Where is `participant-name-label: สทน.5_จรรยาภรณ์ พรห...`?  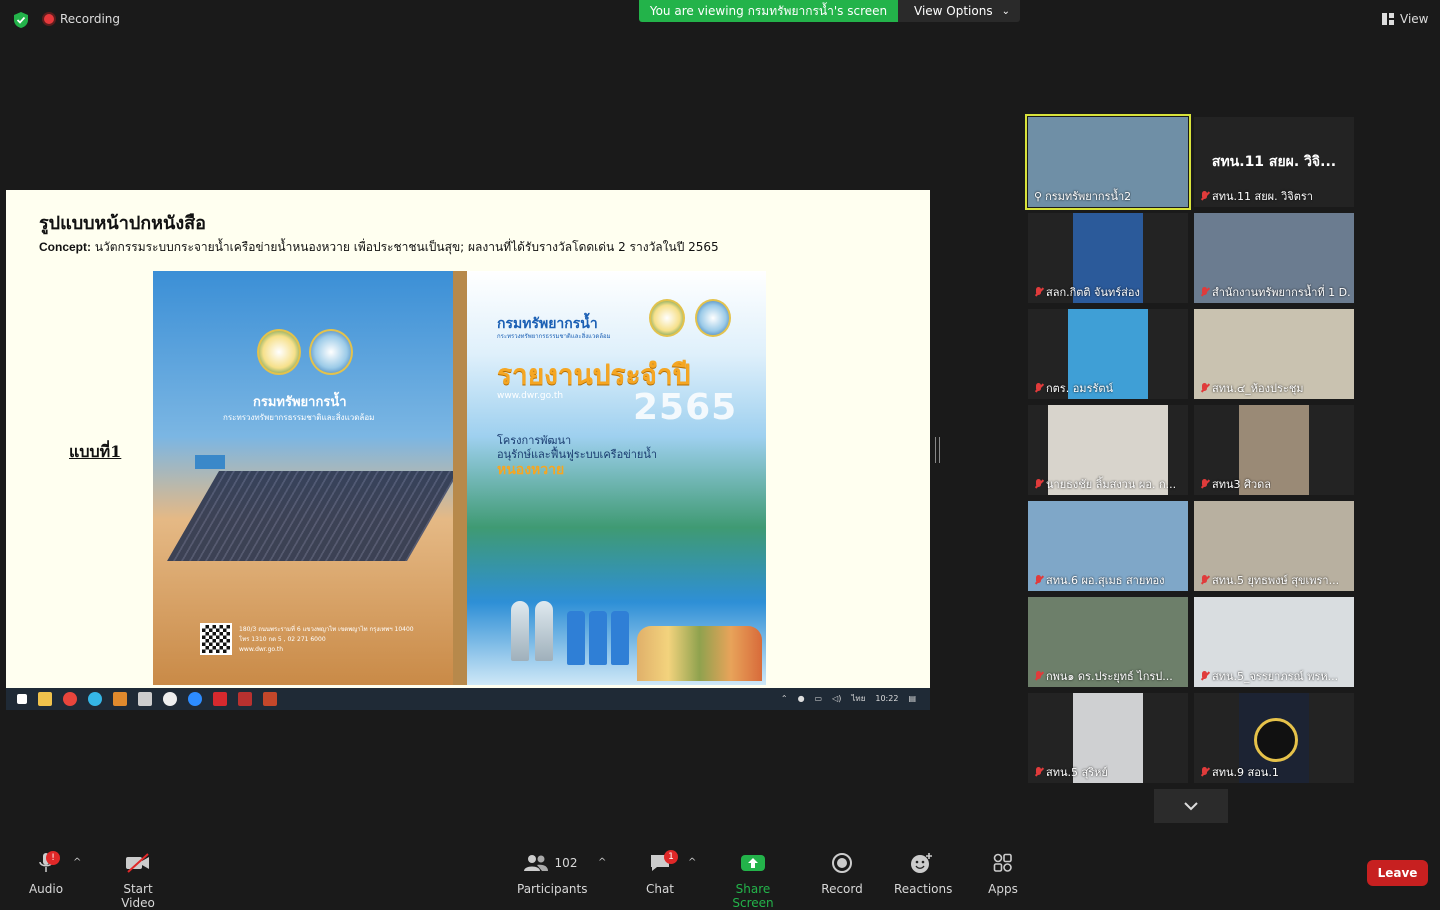
participant-name-label: สทน.5_จรรยาภรณ์ พรห... is located at coordinates (1269, 676).